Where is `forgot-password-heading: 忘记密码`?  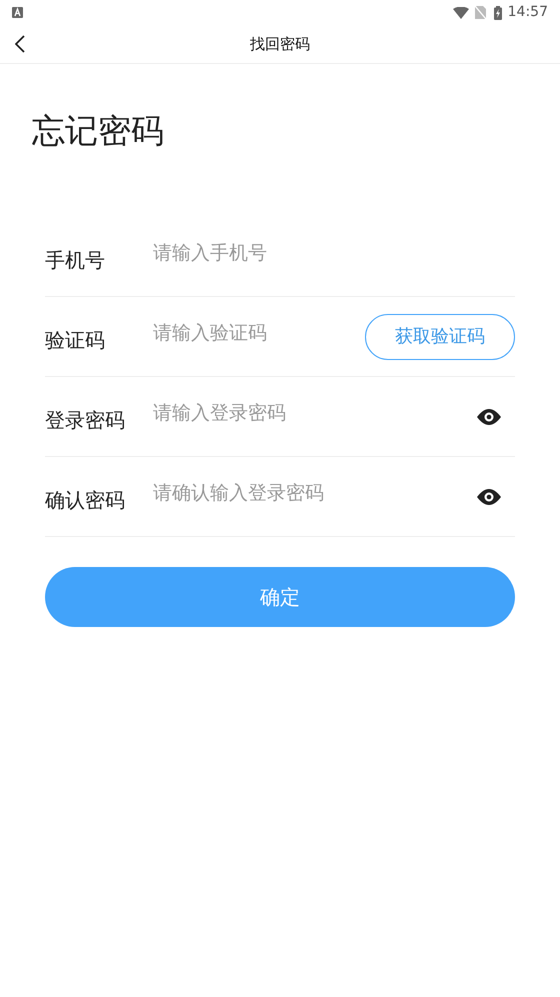 forgot-password-heading: 忘记密码 is located at coordinates (98, 130).